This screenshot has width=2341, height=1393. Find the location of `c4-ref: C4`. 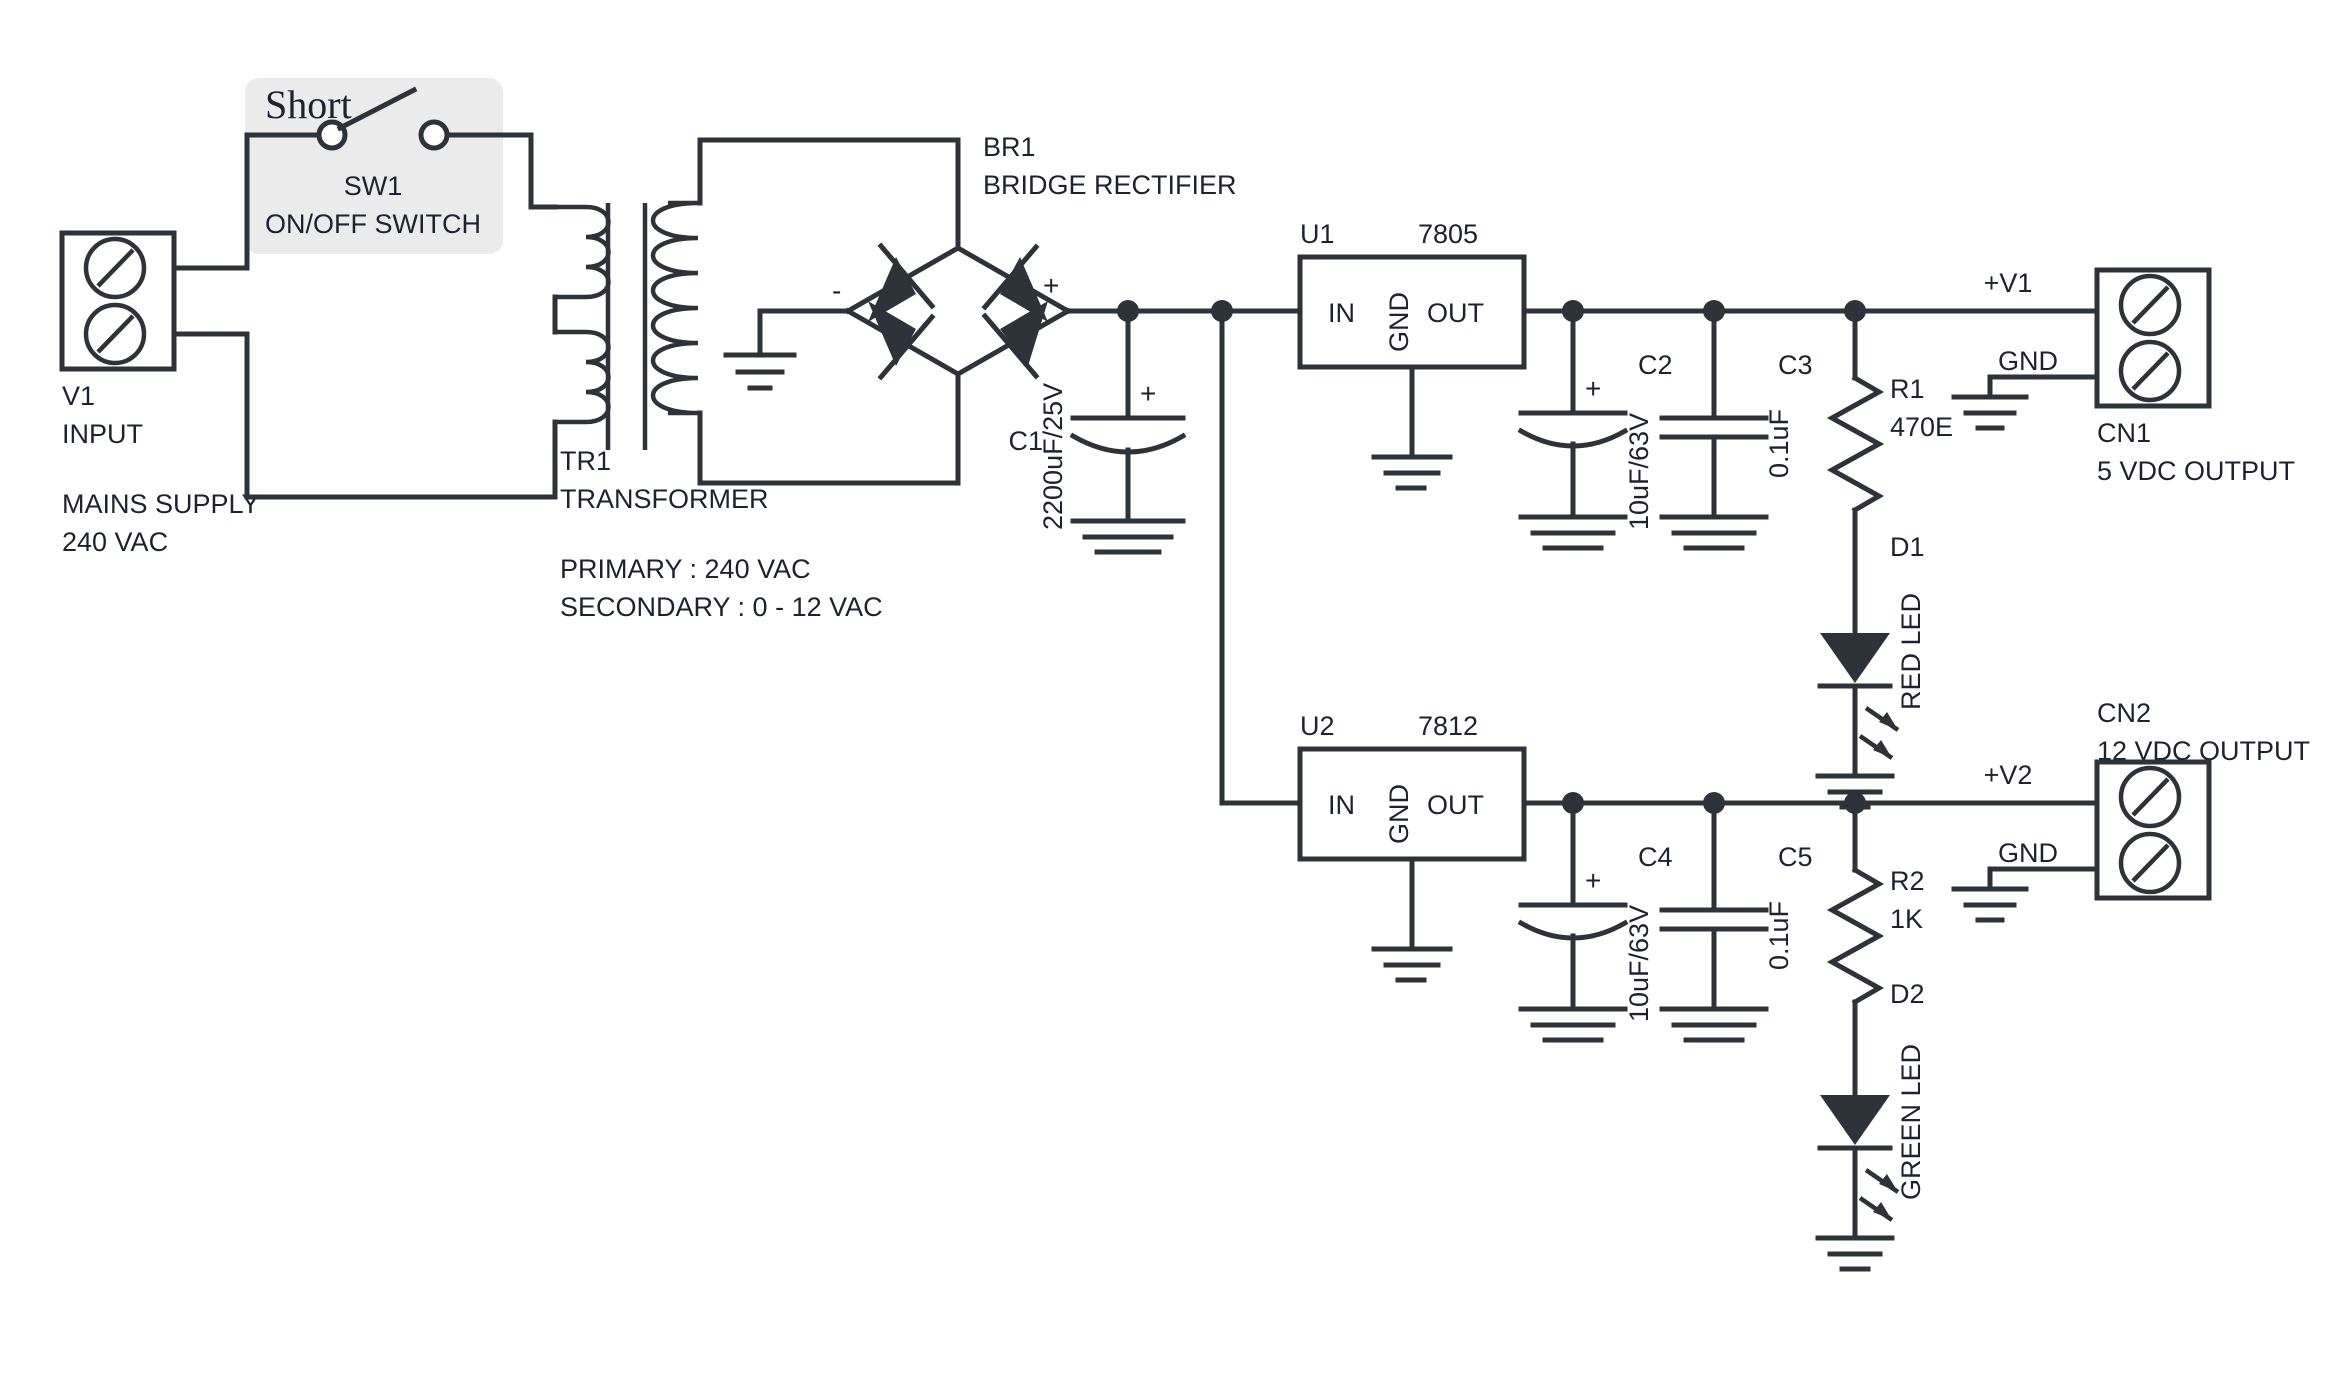

c4-ref: C4 is located at coordinates (1655, 857).